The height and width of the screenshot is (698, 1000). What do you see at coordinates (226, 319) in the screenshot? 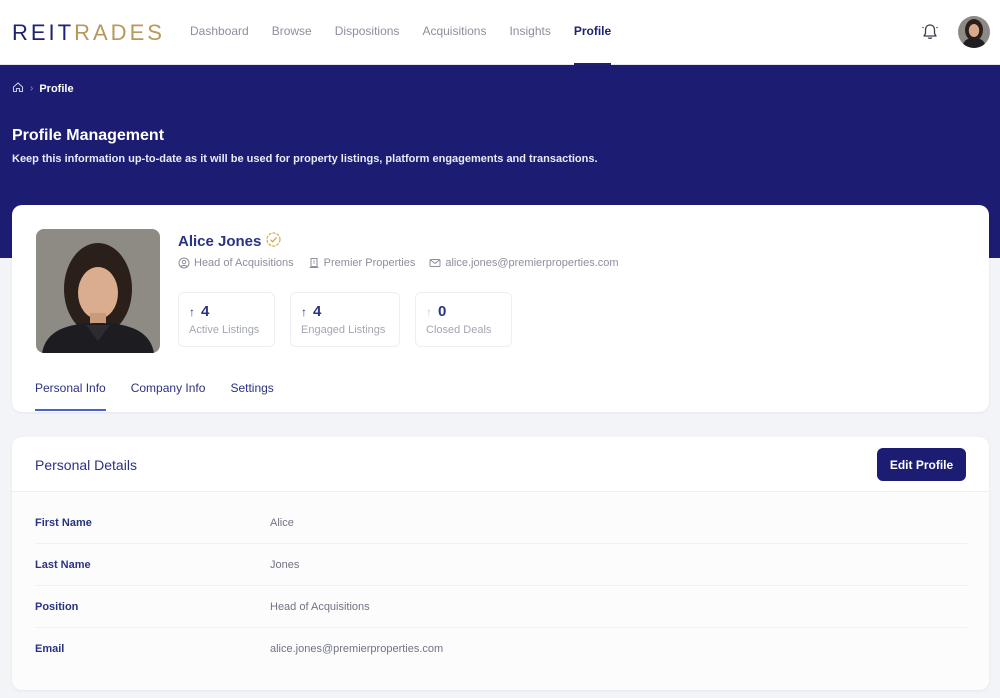
I see `stat-active-listings: ↑ 4 Active Listings` at bounding box center [226, 319].